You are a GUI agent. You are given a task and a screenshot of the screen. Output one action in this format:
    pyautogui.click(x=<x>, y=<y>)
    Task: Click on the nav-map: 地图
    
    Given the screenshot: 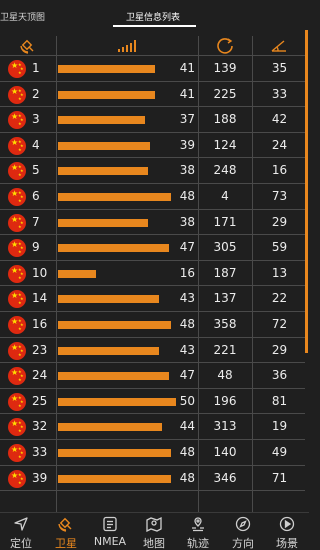 What is the action you would take?
    pyautogui.click(x=154, y=531)
    